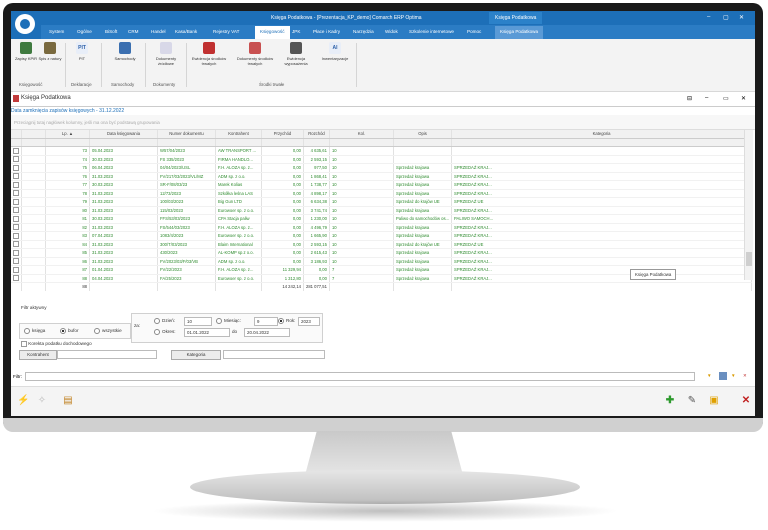 The height and width of the screenshot is (530, 768). What do you see at coordinates (689, 98) in the screenshot?
I see `window-pin-icon: ⊟` at bounding box center [689, 98].